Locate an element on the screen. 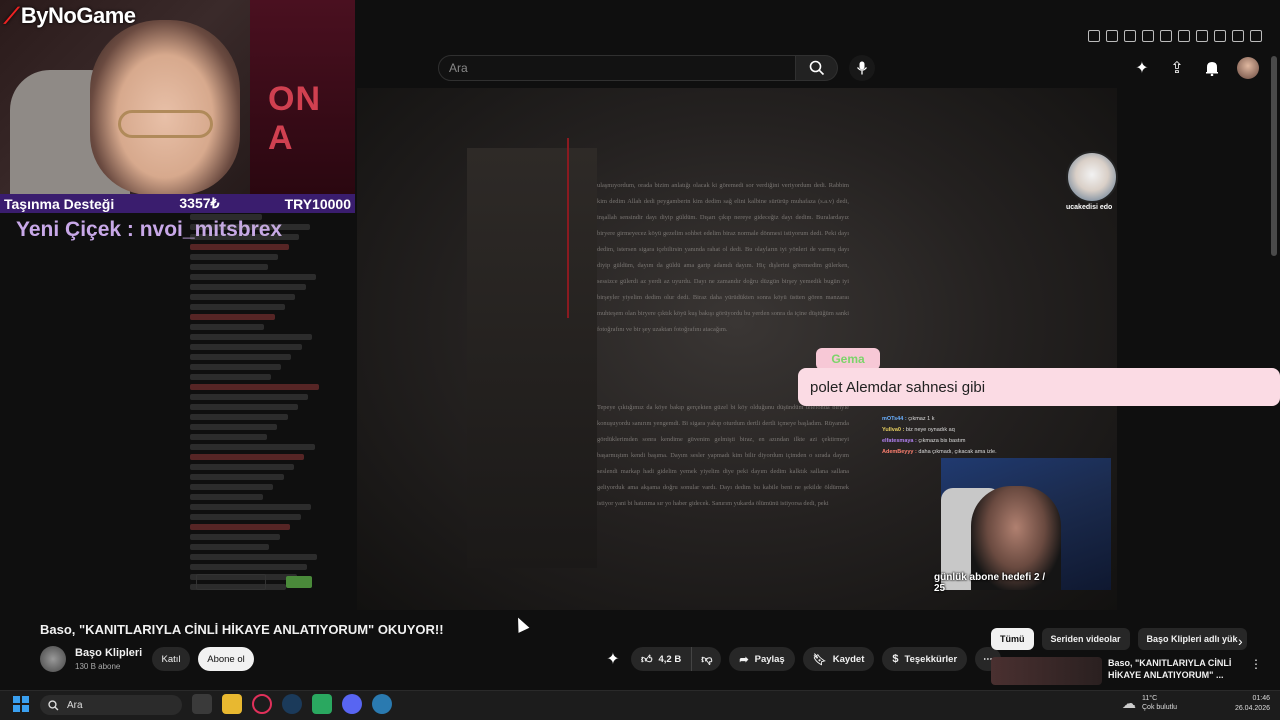 Image resolution: width=1280 pixels, height=720 pixels. embedded-chat-panel is located at coordinates (255, 405).